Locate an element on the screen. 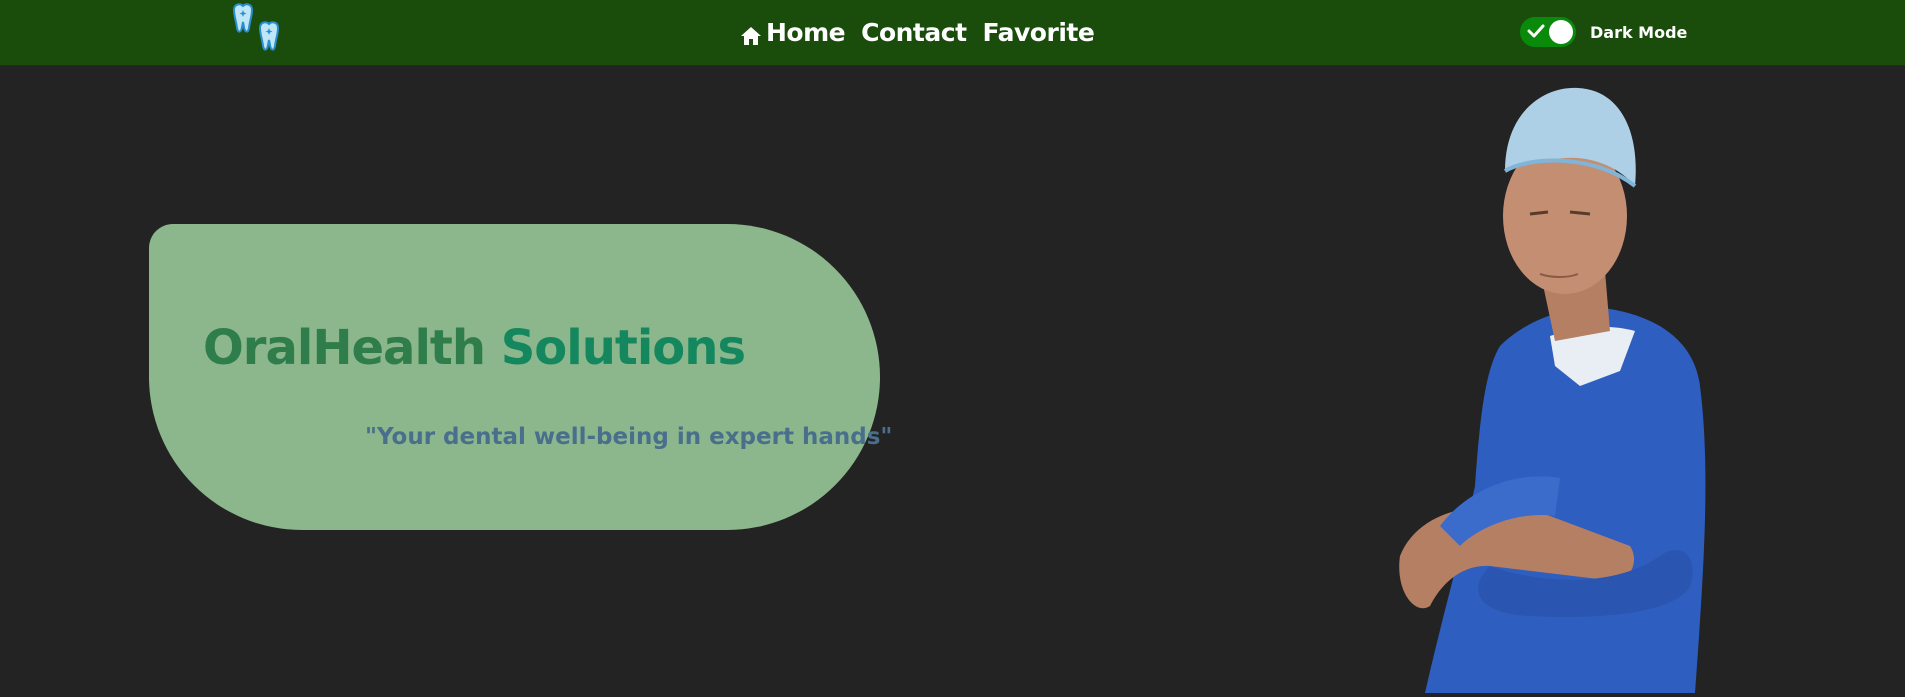 The image size is (1905, 697). navbar: Home Contact Favorite Dark Mode is located at coordinates (952, 33).